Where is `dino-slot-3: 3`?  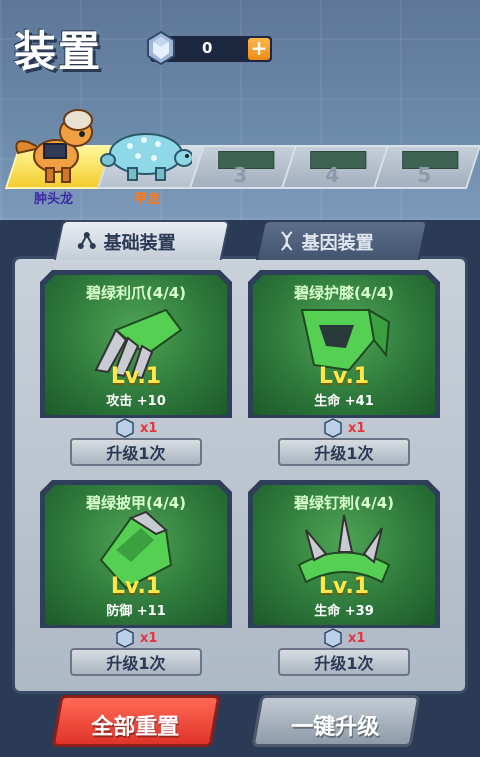 dino-slot-3: 3 is located at coordinates (243, 167).